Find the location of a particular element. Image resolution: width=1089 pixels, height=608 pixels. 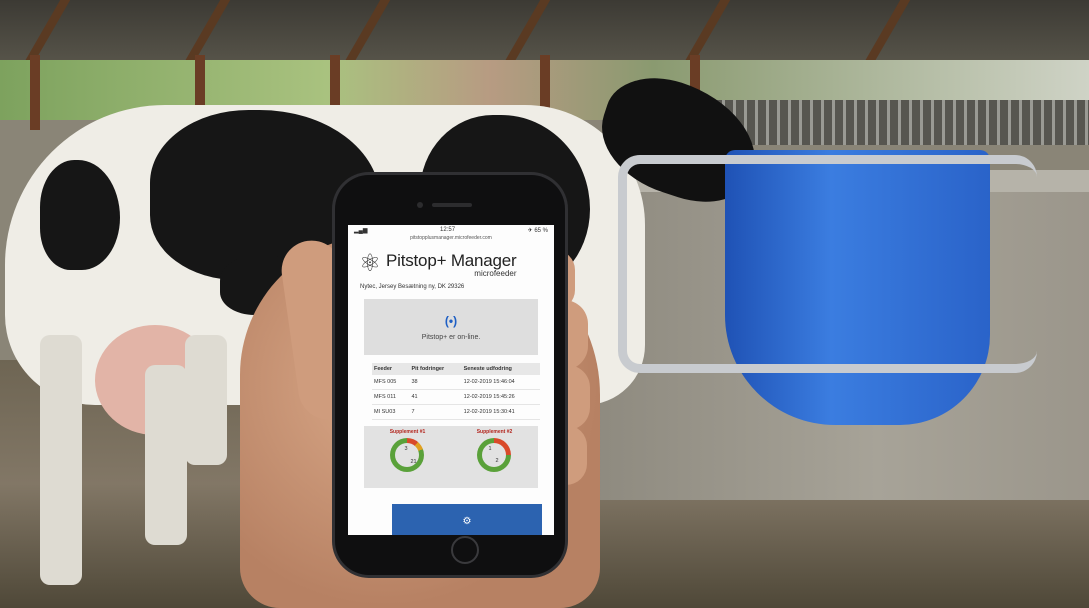

farm-name: Nytec, Jersey Besætning ny, DK 29326 is located at coordinates (412, 287).